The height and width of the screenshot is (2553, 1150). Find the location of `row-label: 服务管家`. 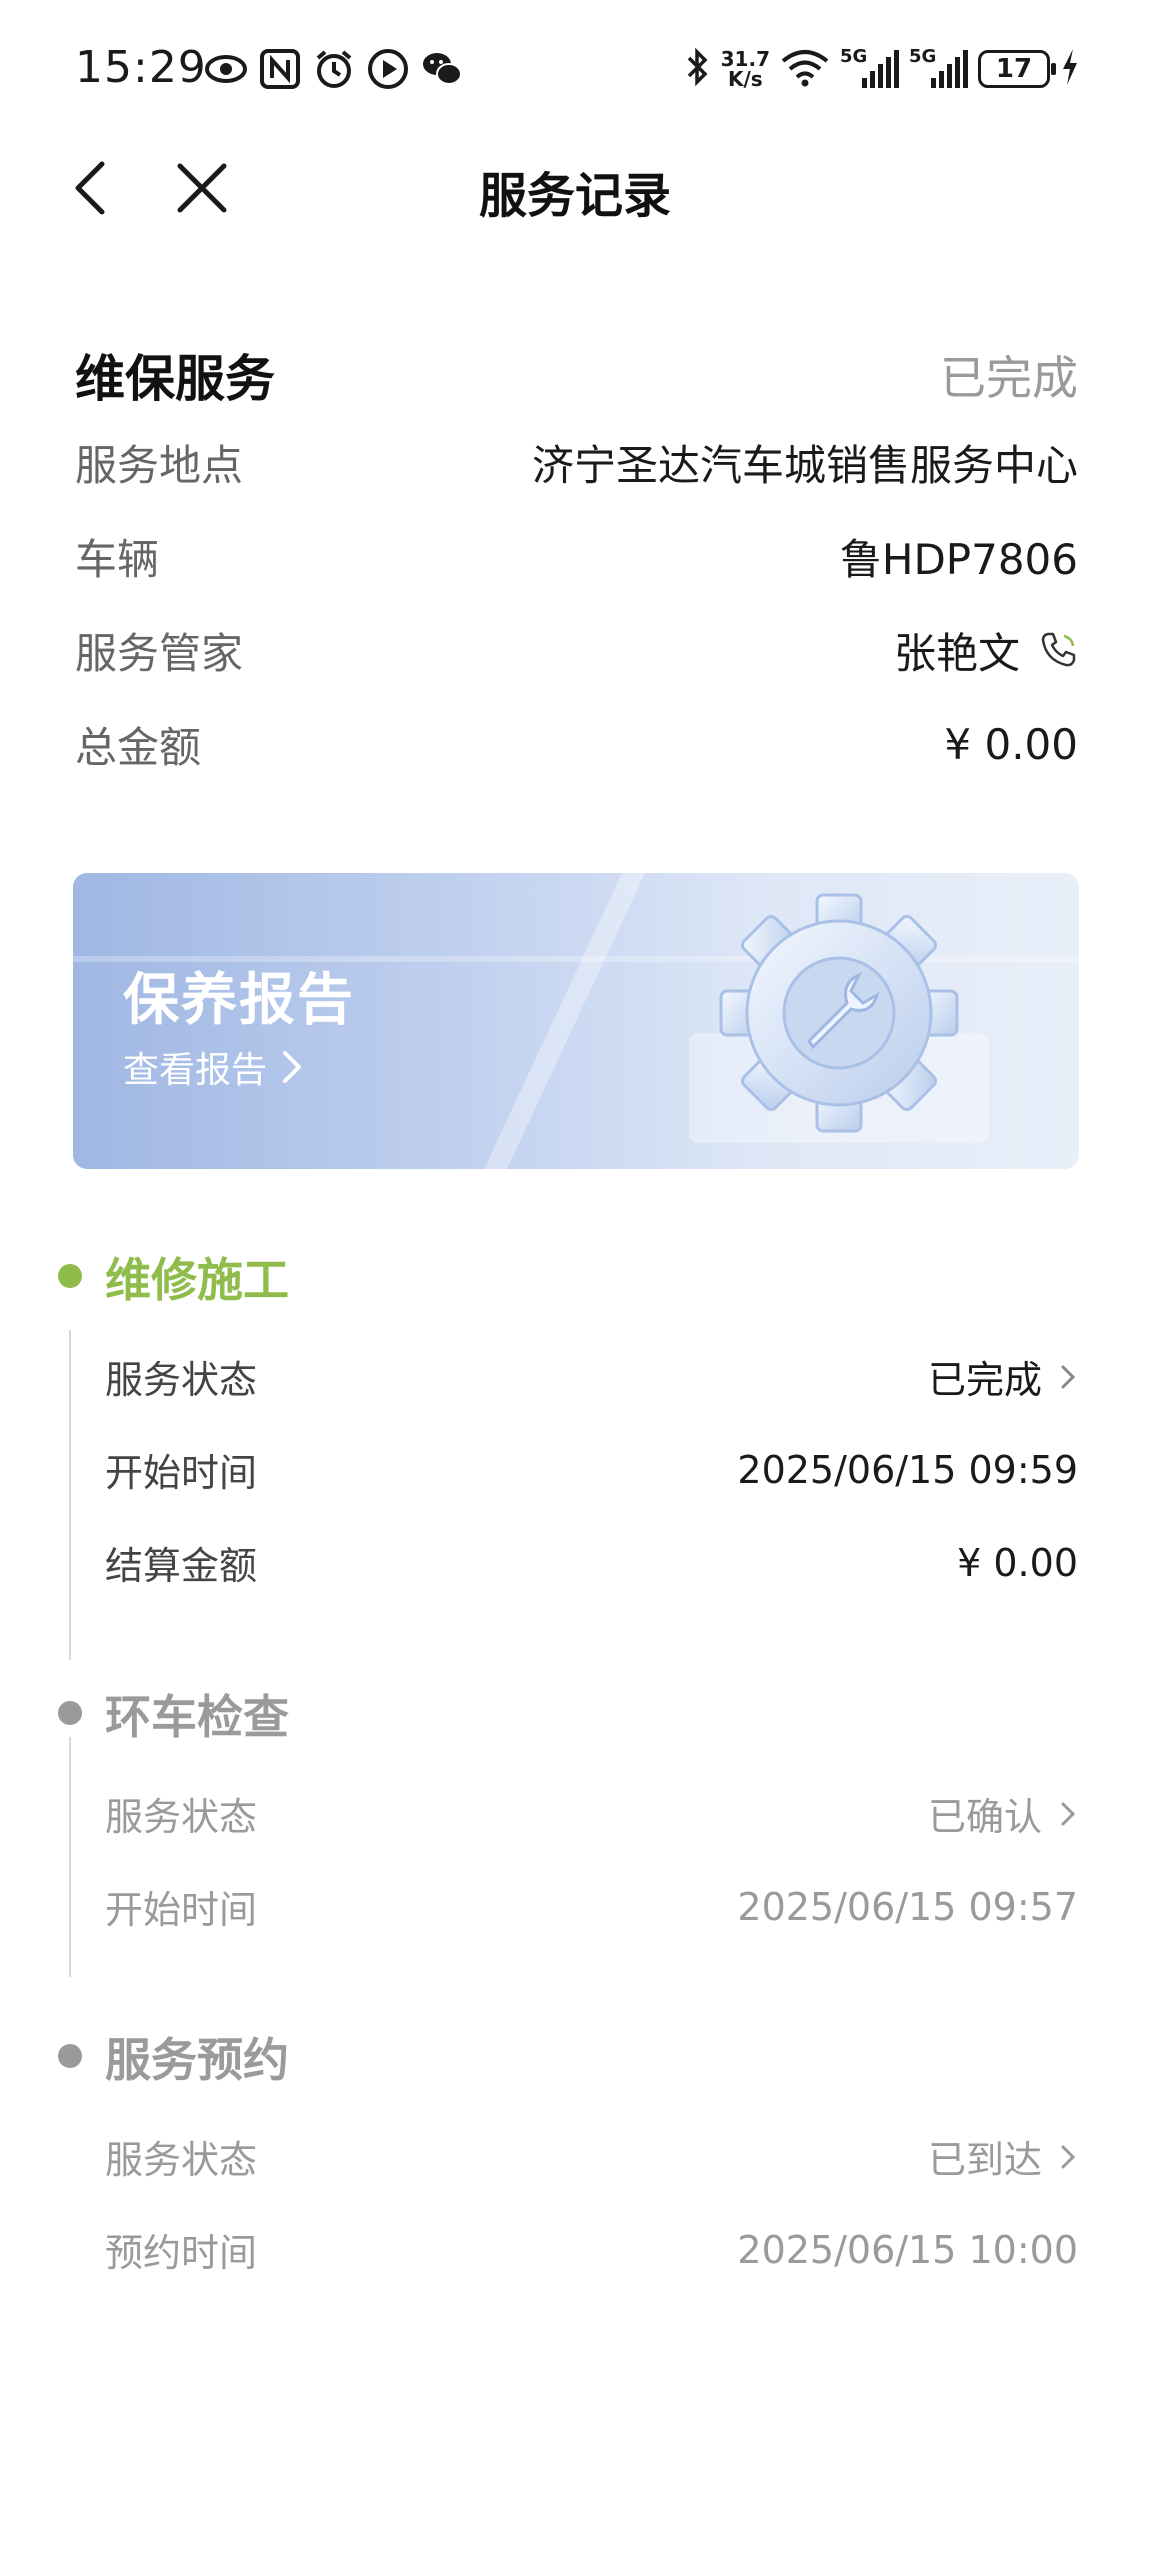

row-label: 服务管家 is located at coordinates (159, 653).